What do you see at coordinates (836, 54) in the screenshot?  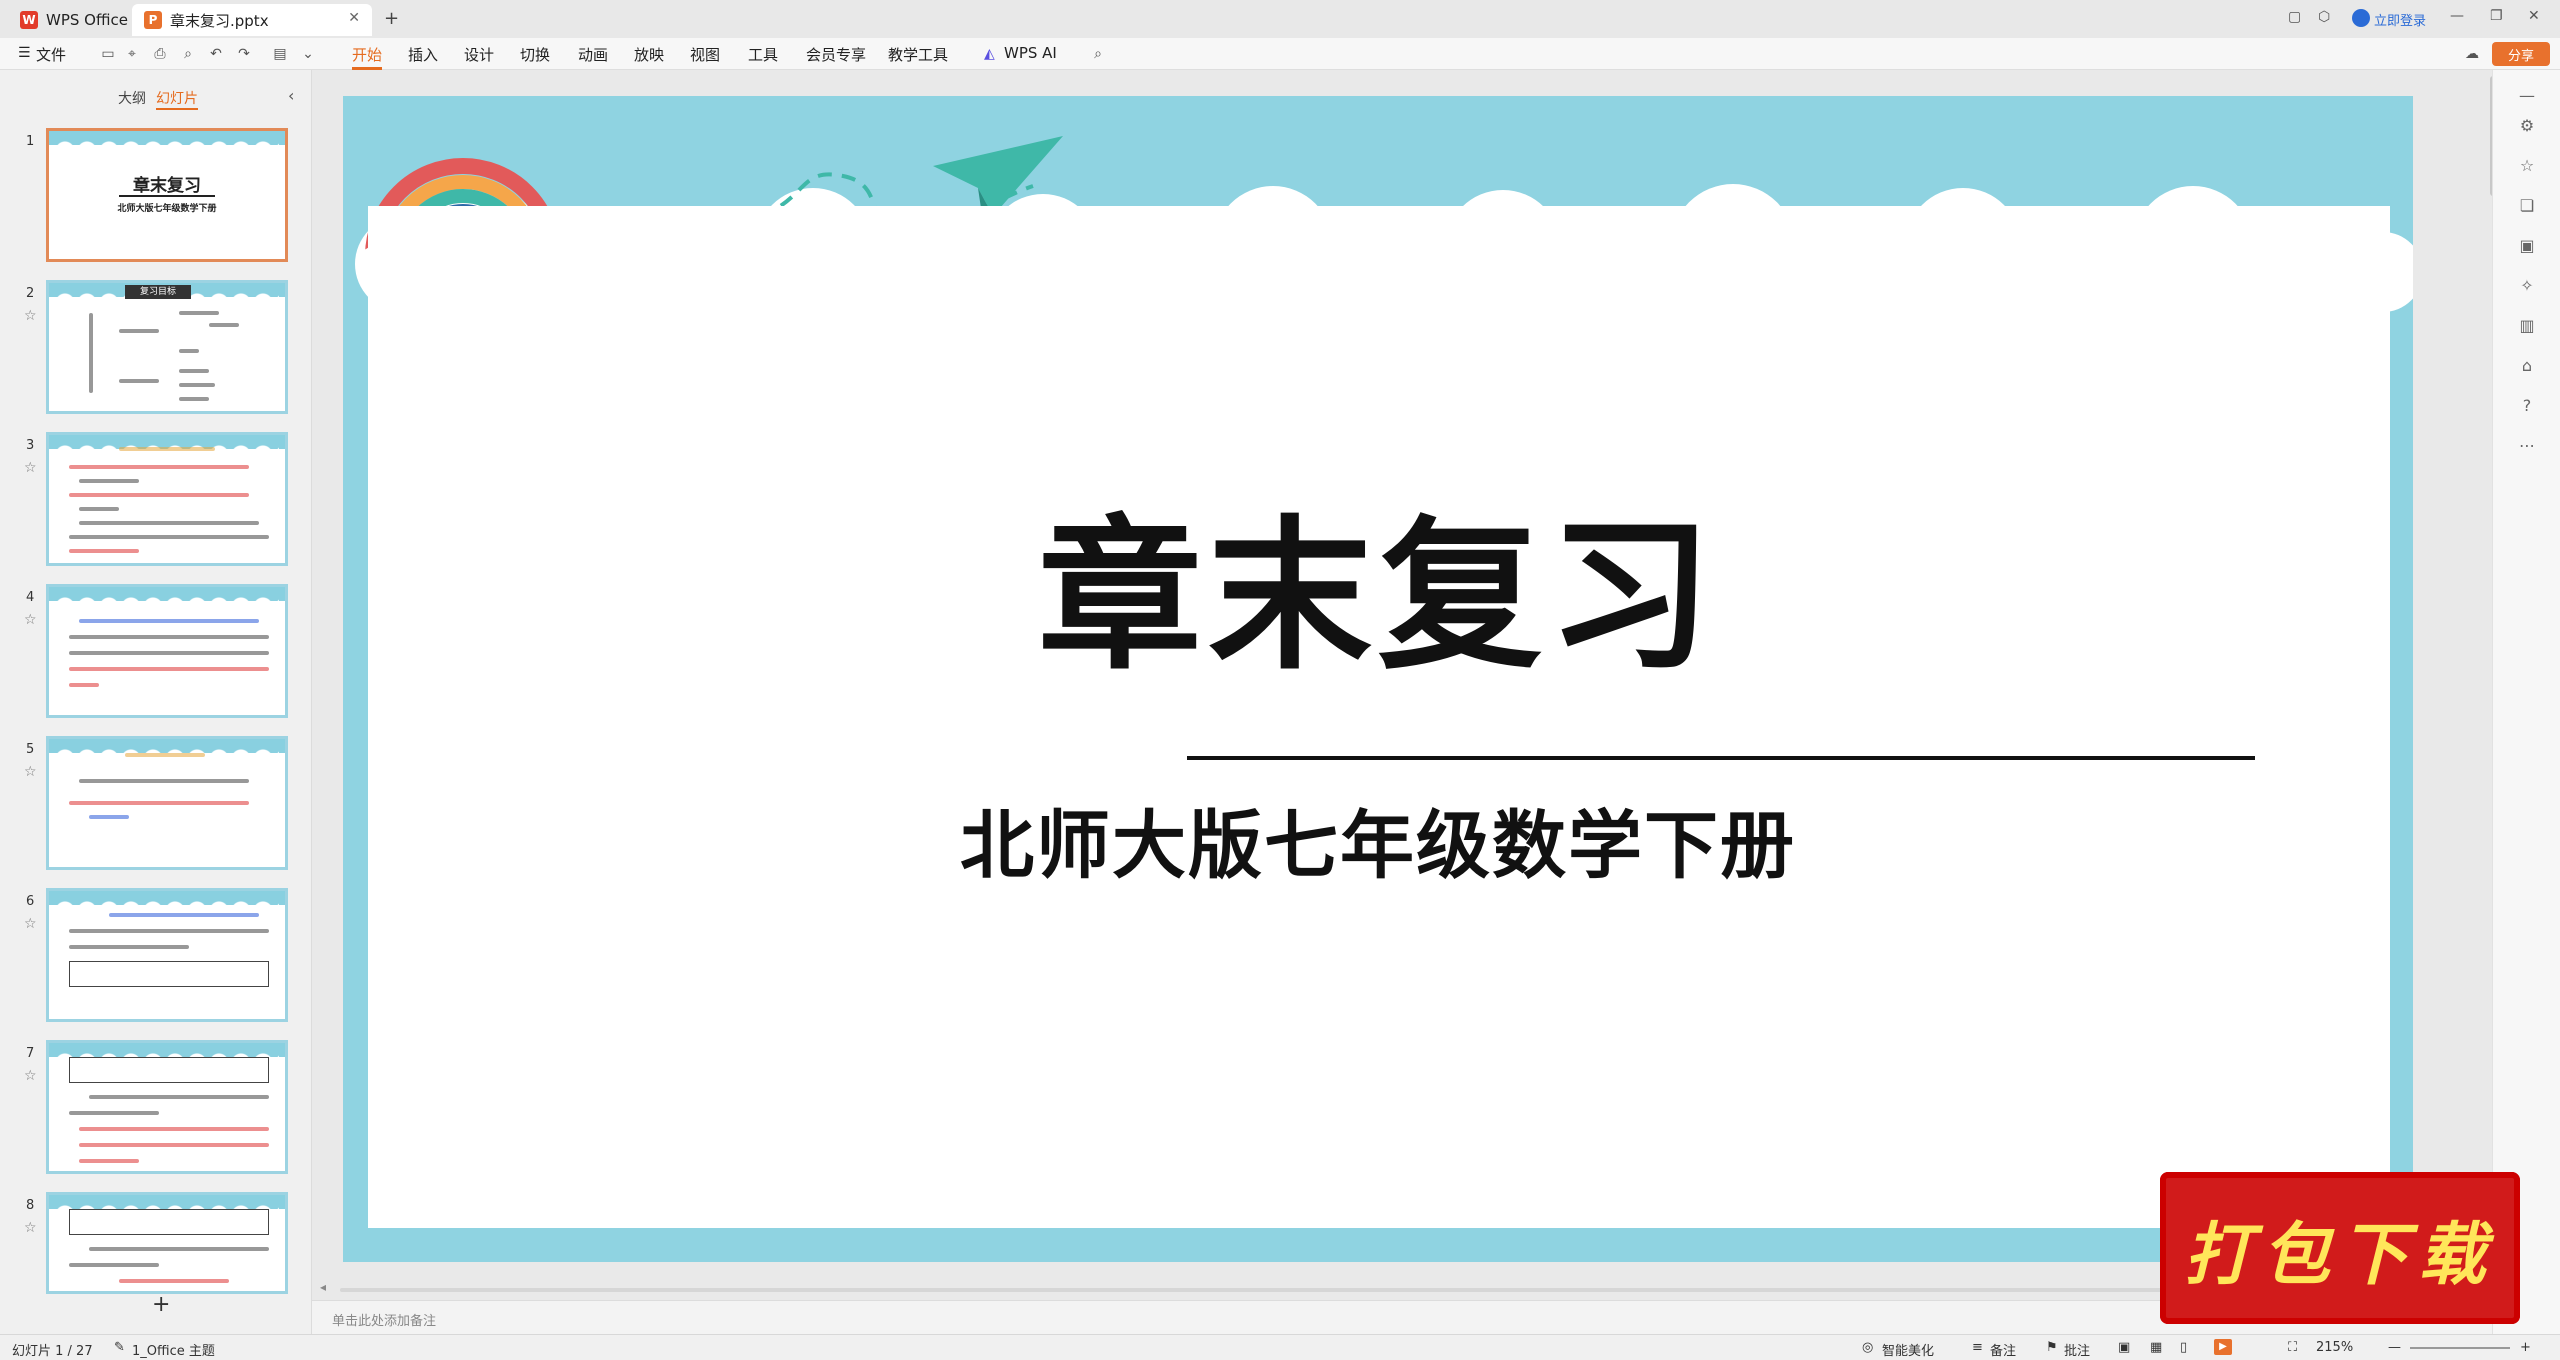 I see `menu-member: 会员专享` at bounding box center [836, 54].